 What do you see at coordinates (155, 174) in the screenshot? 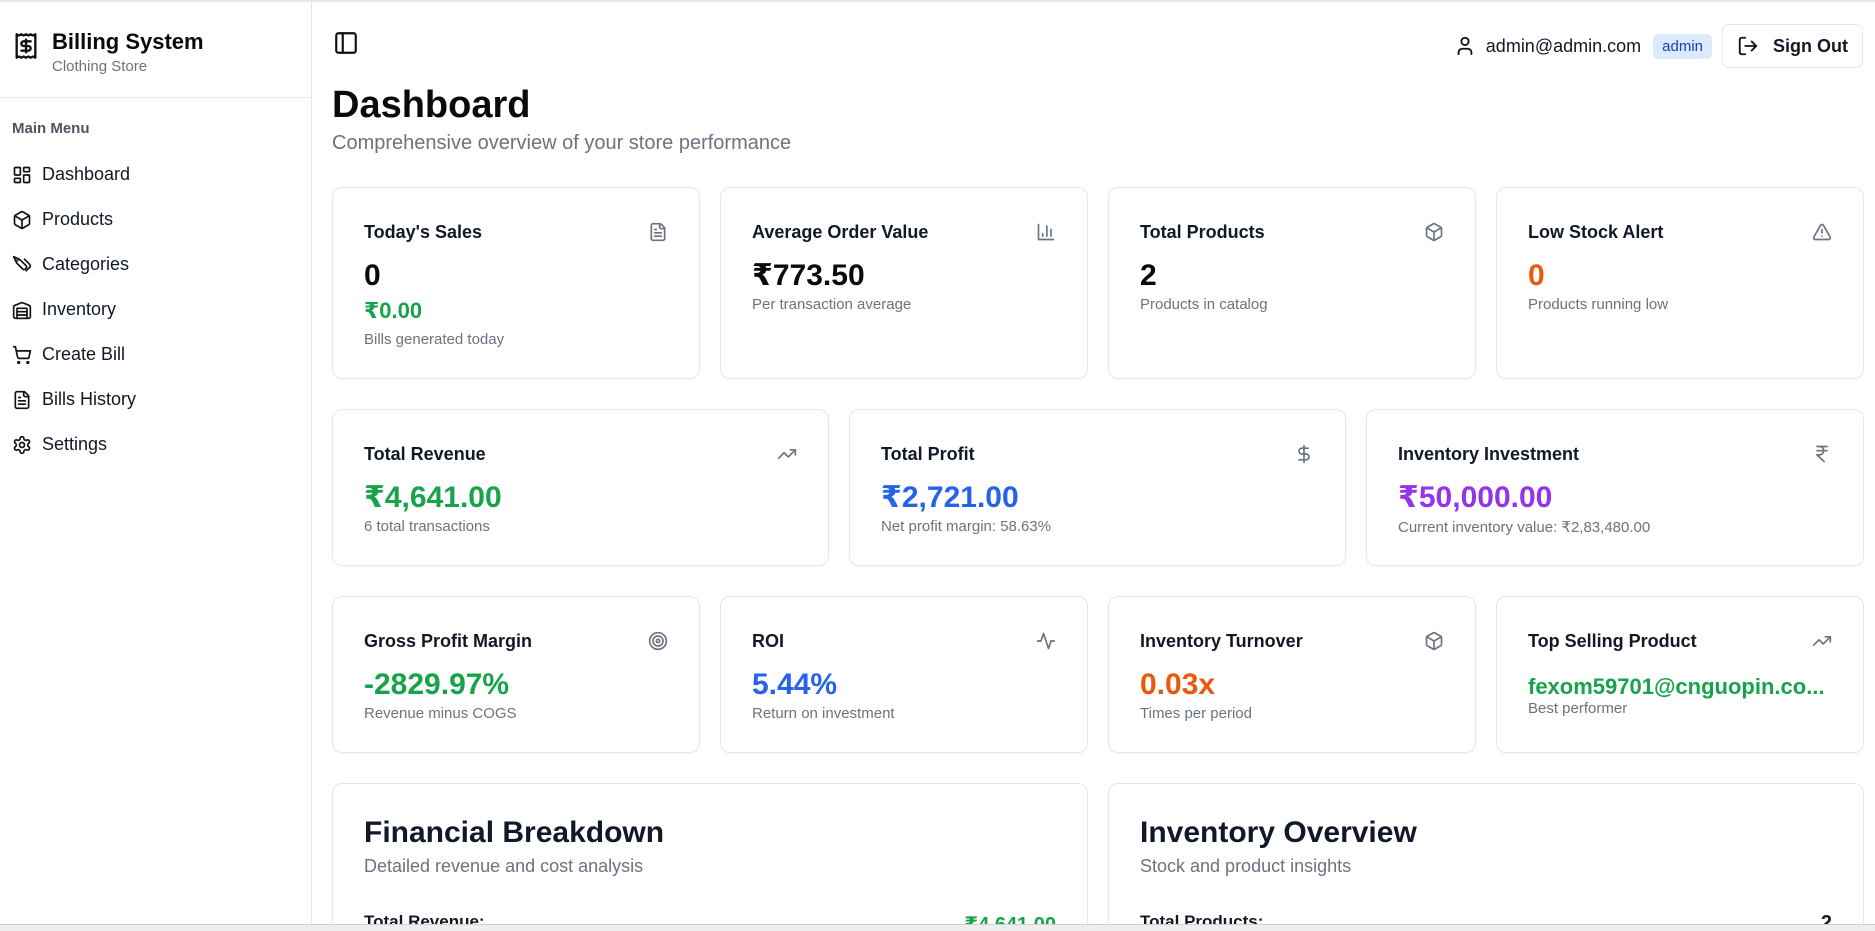
I see `sidebar-item-dashboard: Dashboard` at bounding box center [155, 174].